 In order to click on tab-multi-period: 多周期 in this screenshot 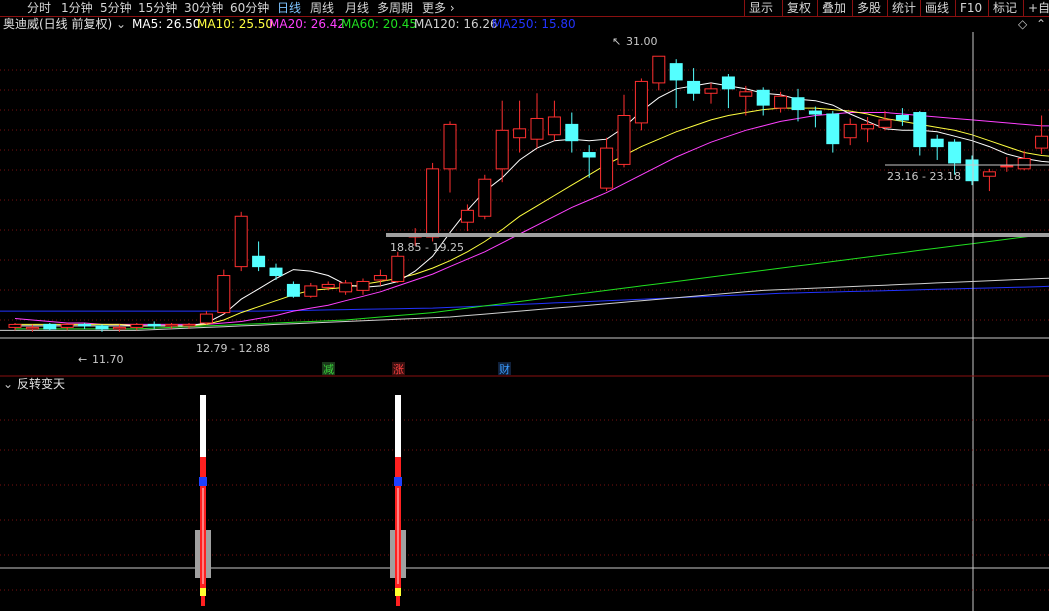, I will do `click(395, 8)`.